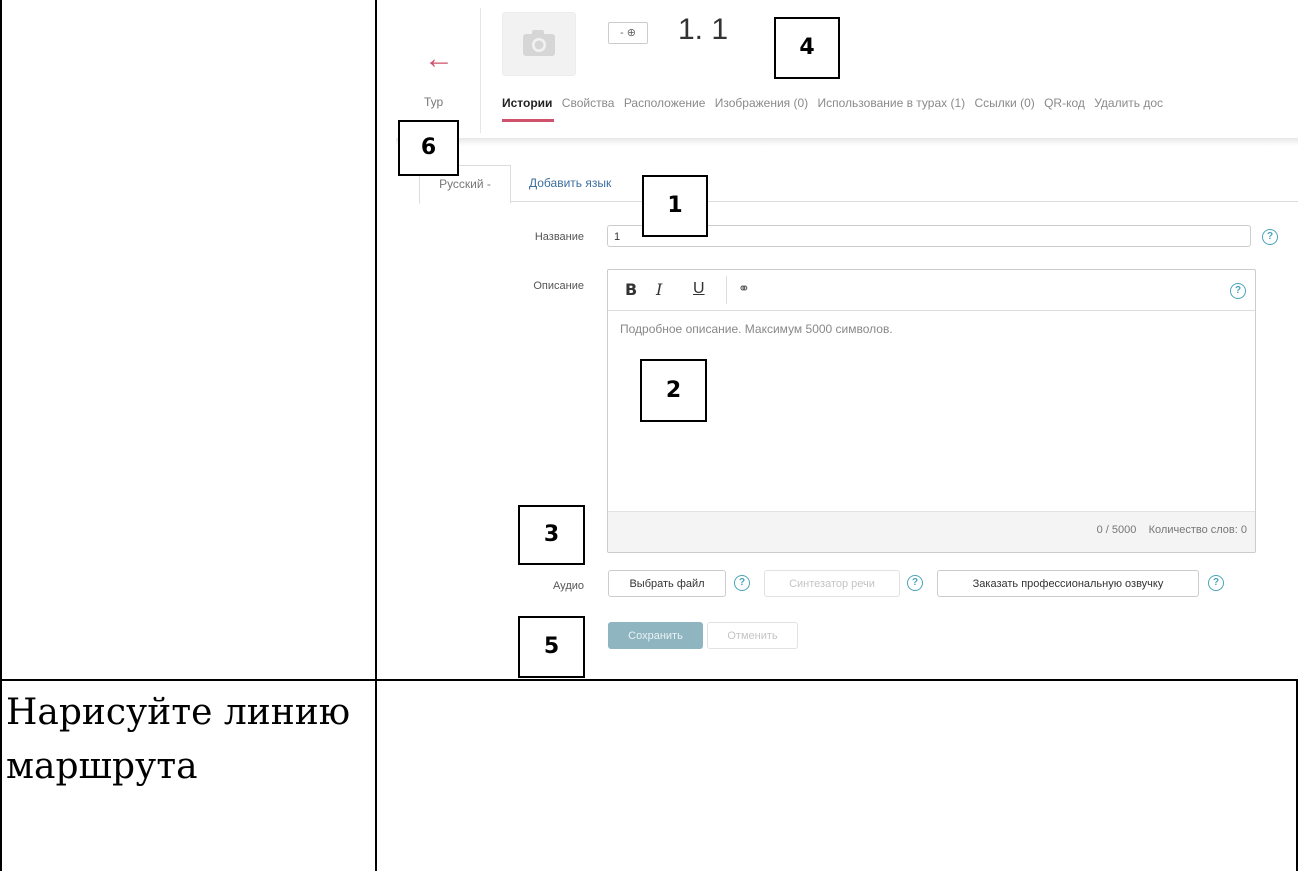 The height and width of the screenshot is (871, 1298). Describe the element at coordinates (480, 70) in the screenshot. I see `header-divider` at that location.